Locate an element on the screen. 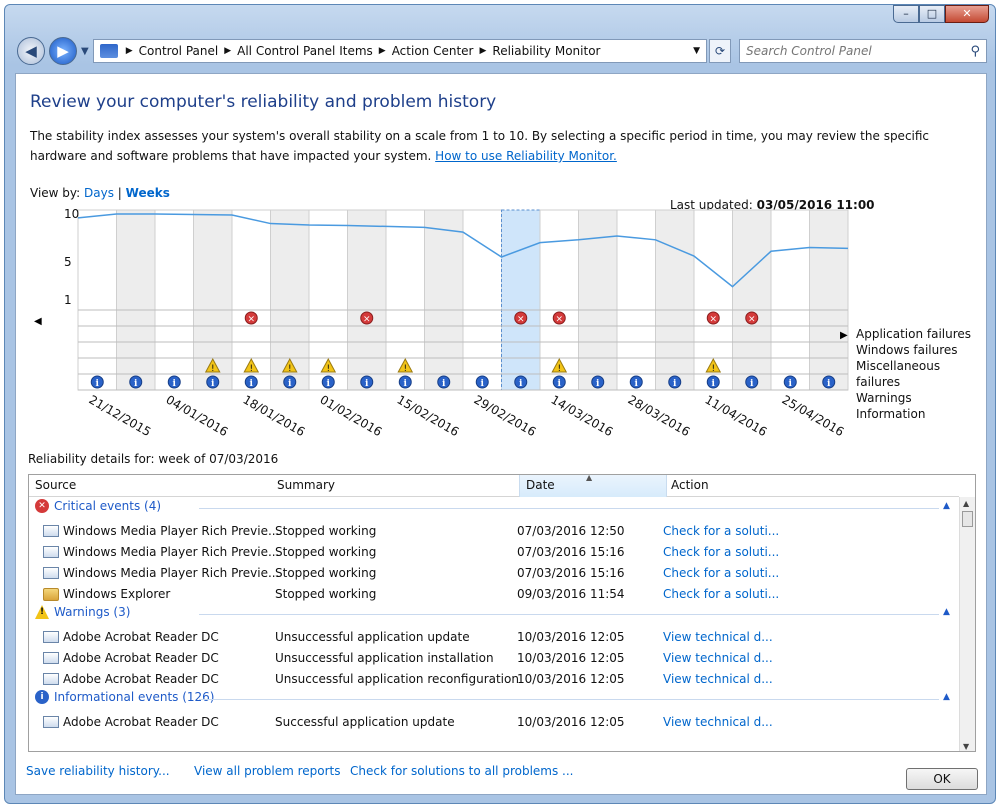  table-scrollbar: ▲ ▼ is located at coordinates (967, 624).